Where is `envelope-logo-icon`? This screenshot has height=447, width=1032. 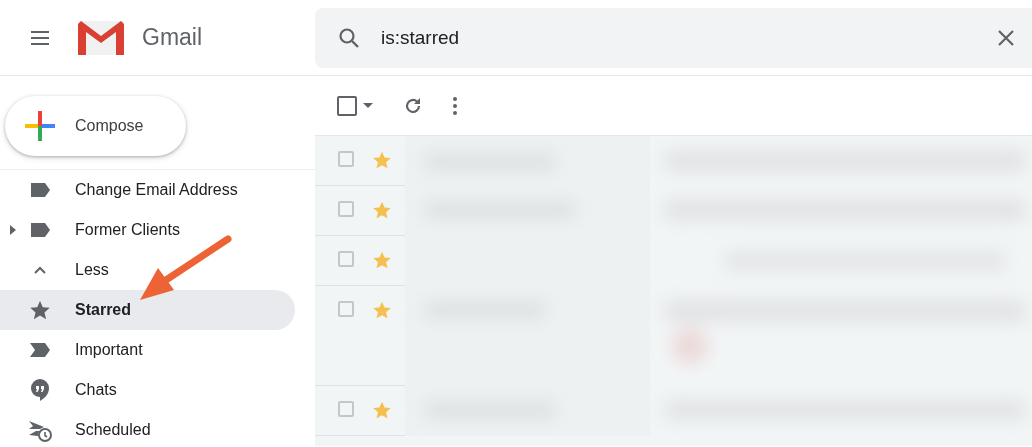
envelope-logo-icon is located at coordinates (101, 37).